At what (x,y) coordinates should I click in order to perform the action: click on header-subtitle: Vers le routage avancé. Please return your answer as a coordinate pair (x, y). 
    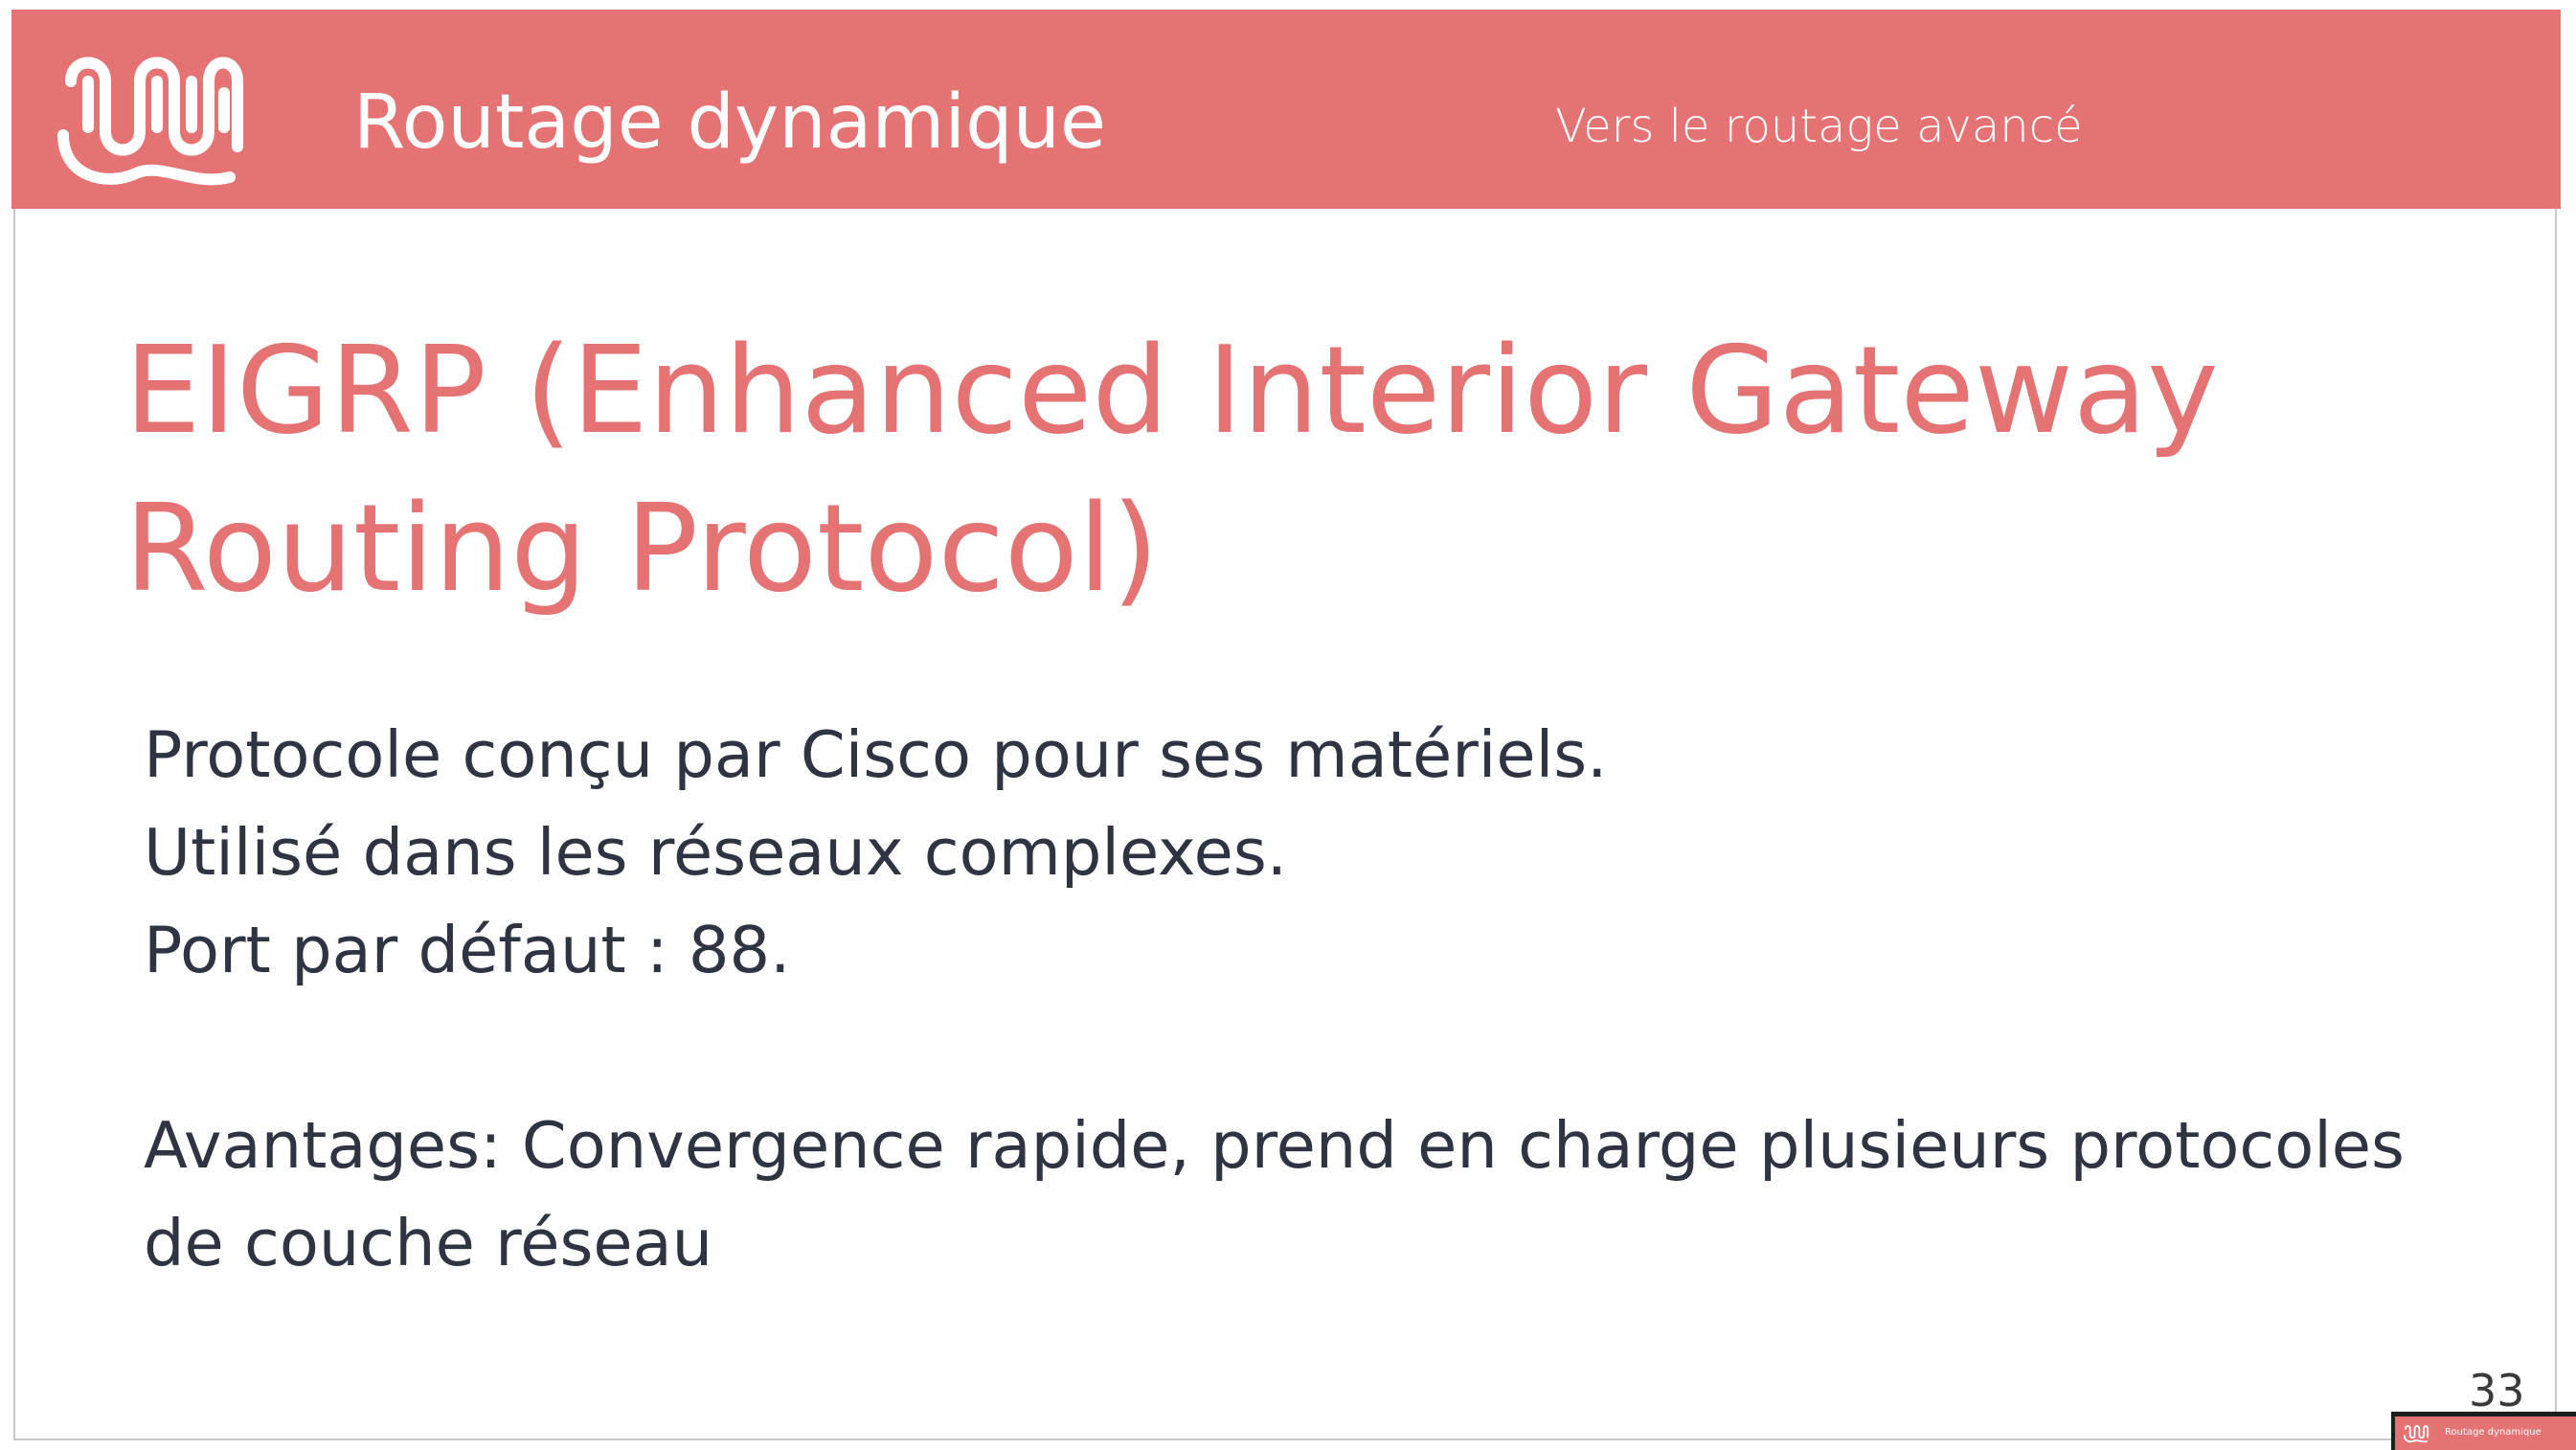
    Looking at the image, I should click on (1819, 126).